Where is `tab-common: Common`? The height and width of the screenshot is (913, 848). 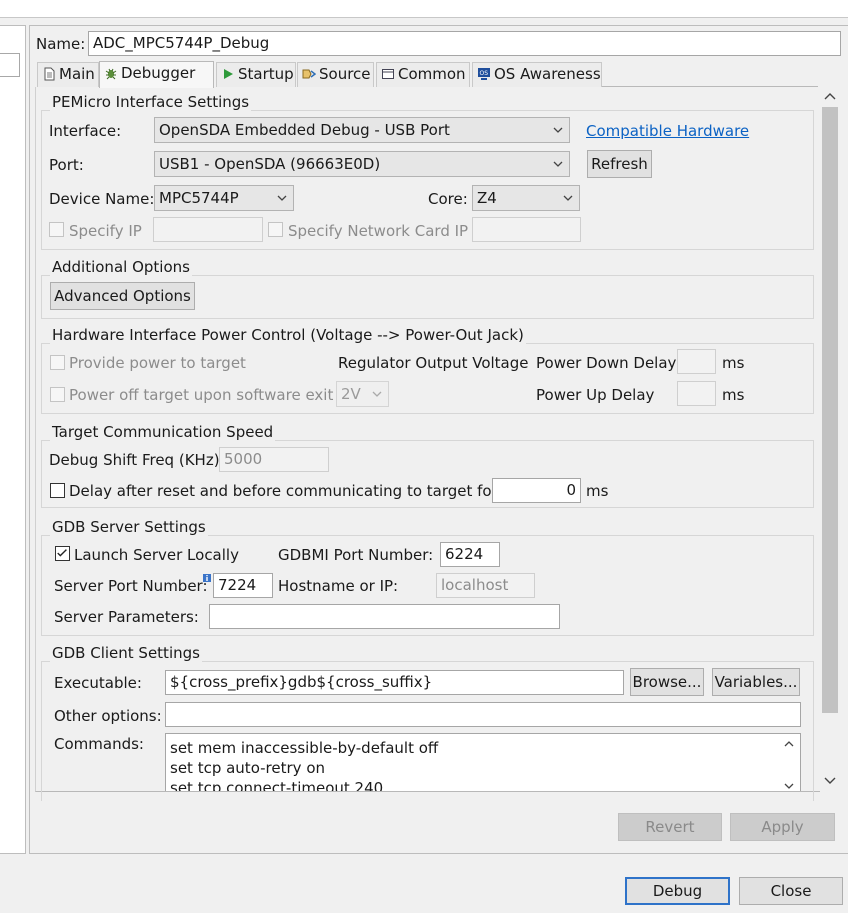
tab-common: Common is located at coordinates (423, 74).